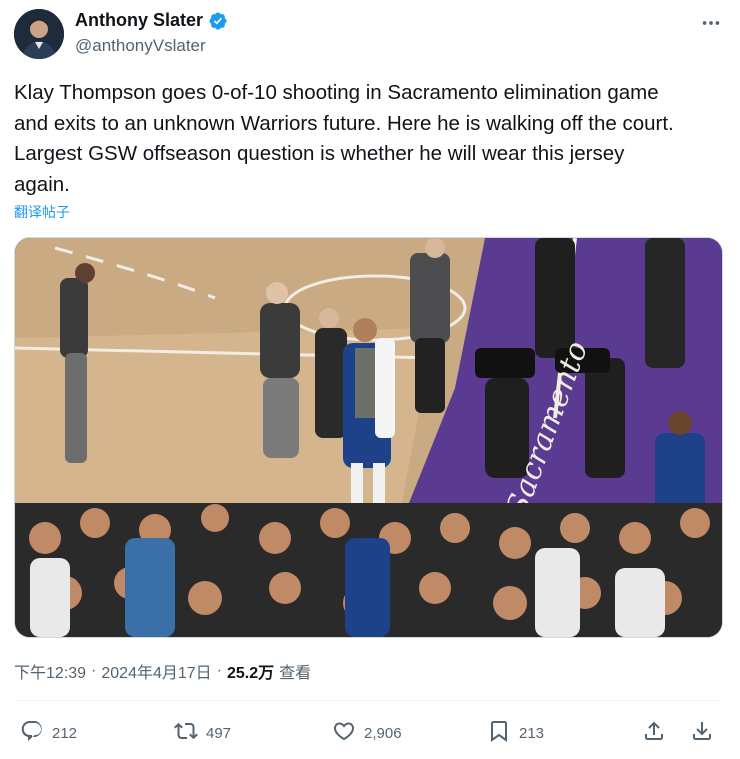 The height and width of the screenshot is (759, 740). I want to click on like-button: 2,906, so click(367, 733).